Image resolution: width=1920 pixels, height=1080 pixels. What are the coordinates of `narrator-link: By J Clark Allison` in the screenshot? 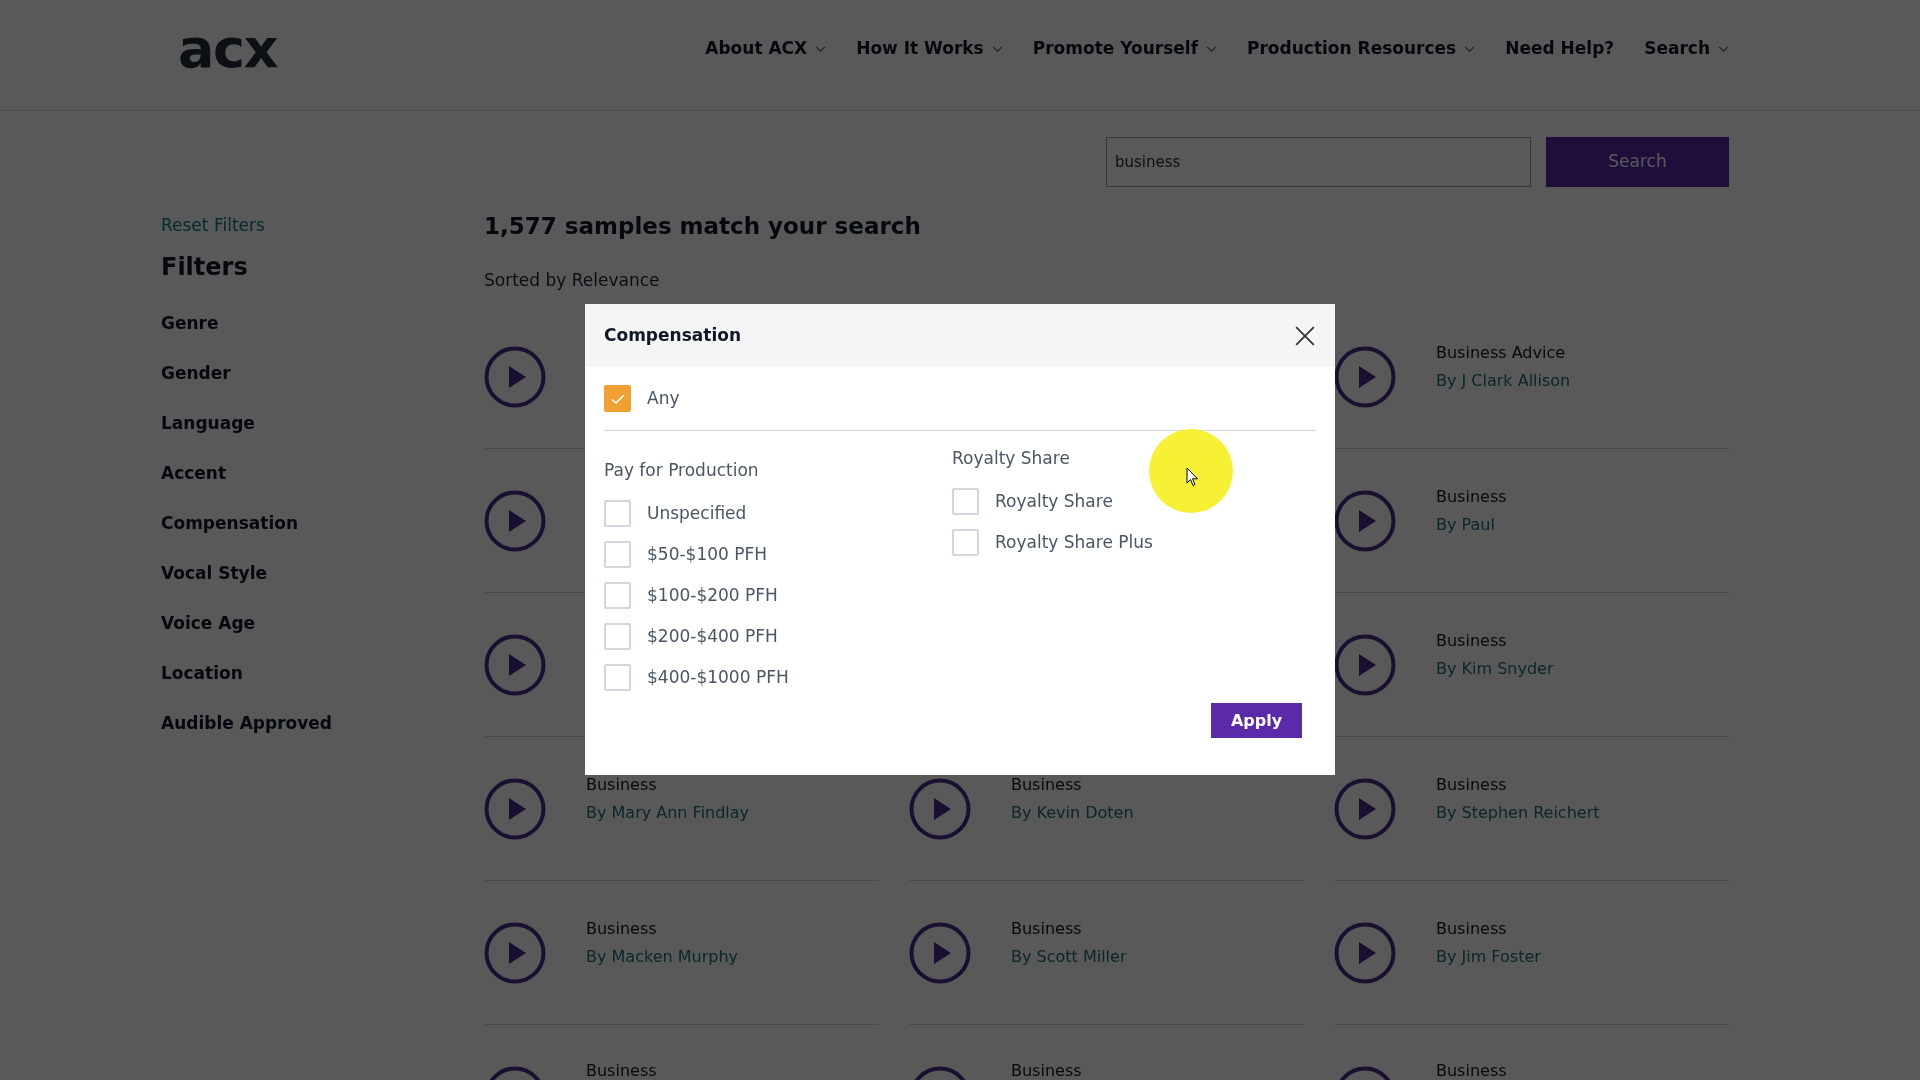 It's located at (1503, 380).